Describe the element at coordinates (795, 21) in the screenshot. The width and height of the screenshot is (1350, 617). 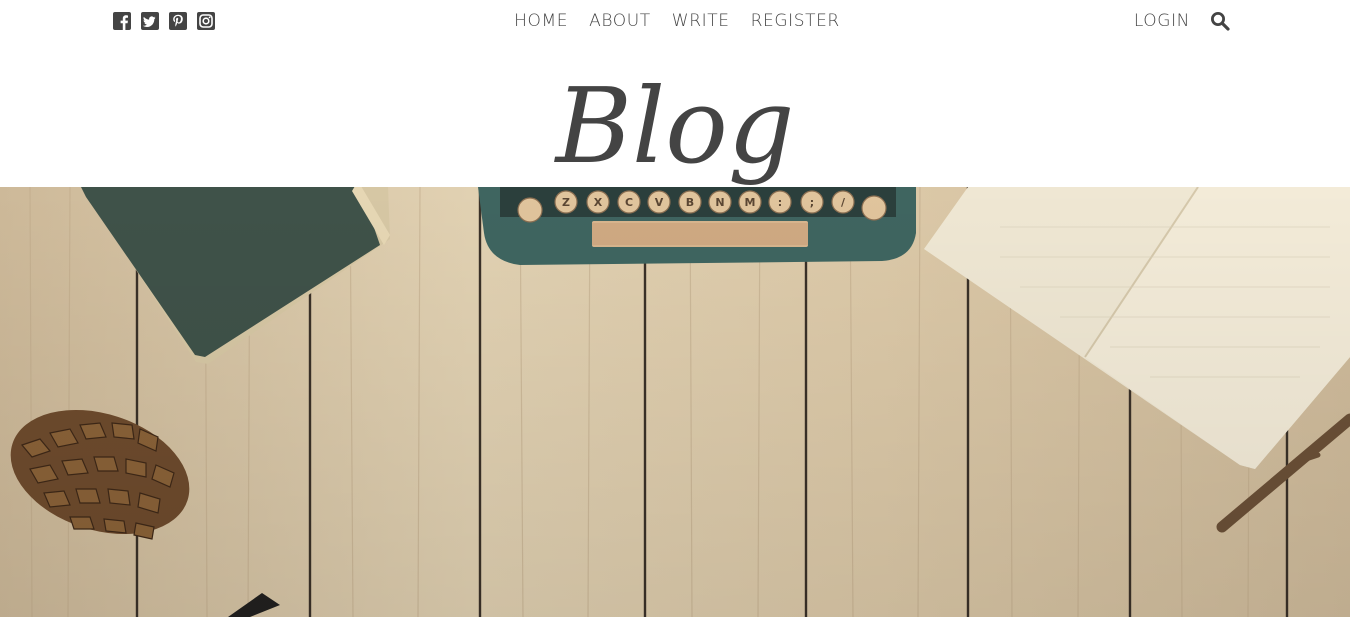
I see `nav-item-register: REGISTER` at that location.